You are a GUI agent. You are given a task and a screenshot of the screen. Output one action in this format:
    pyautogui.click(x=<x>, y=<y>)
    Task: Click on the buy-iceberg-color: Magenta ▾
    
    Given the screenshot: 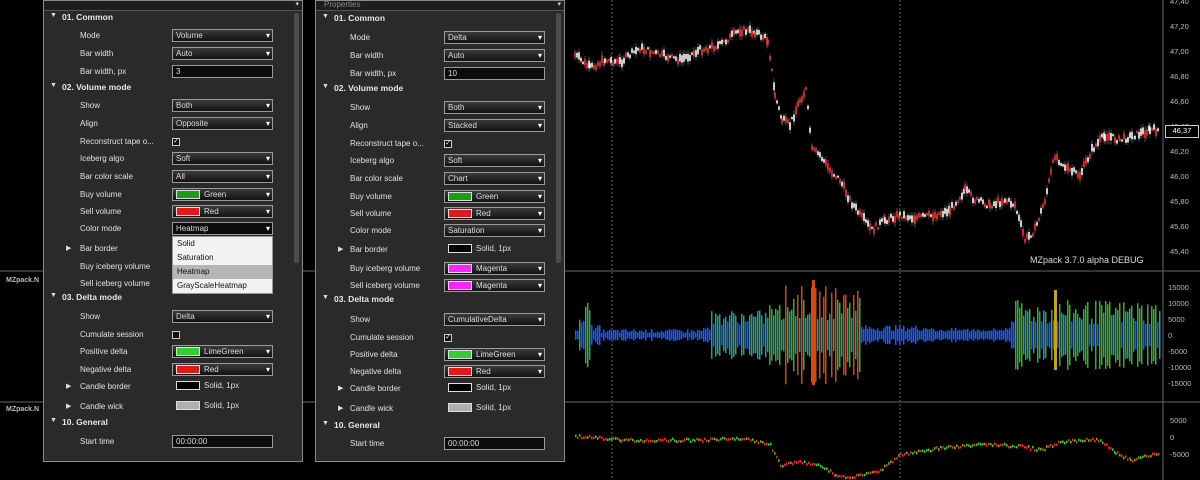 What is the action you would take?
    pyautogui.click(x=494, y=268)
    